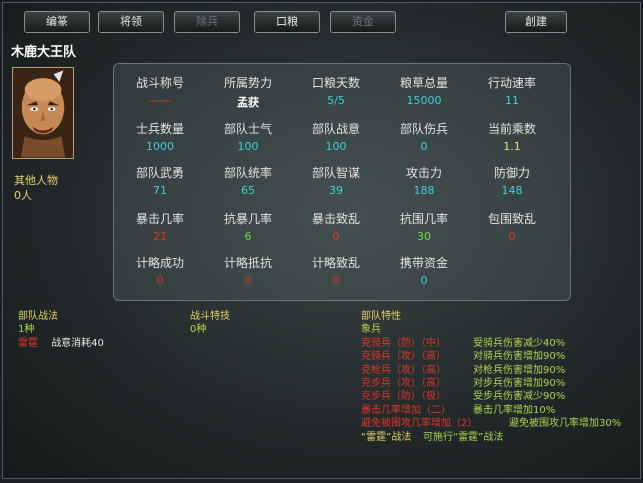 This screenshot has height=483, width=643. I want to click on stat-label: 当前乘数, so click(511, 129).